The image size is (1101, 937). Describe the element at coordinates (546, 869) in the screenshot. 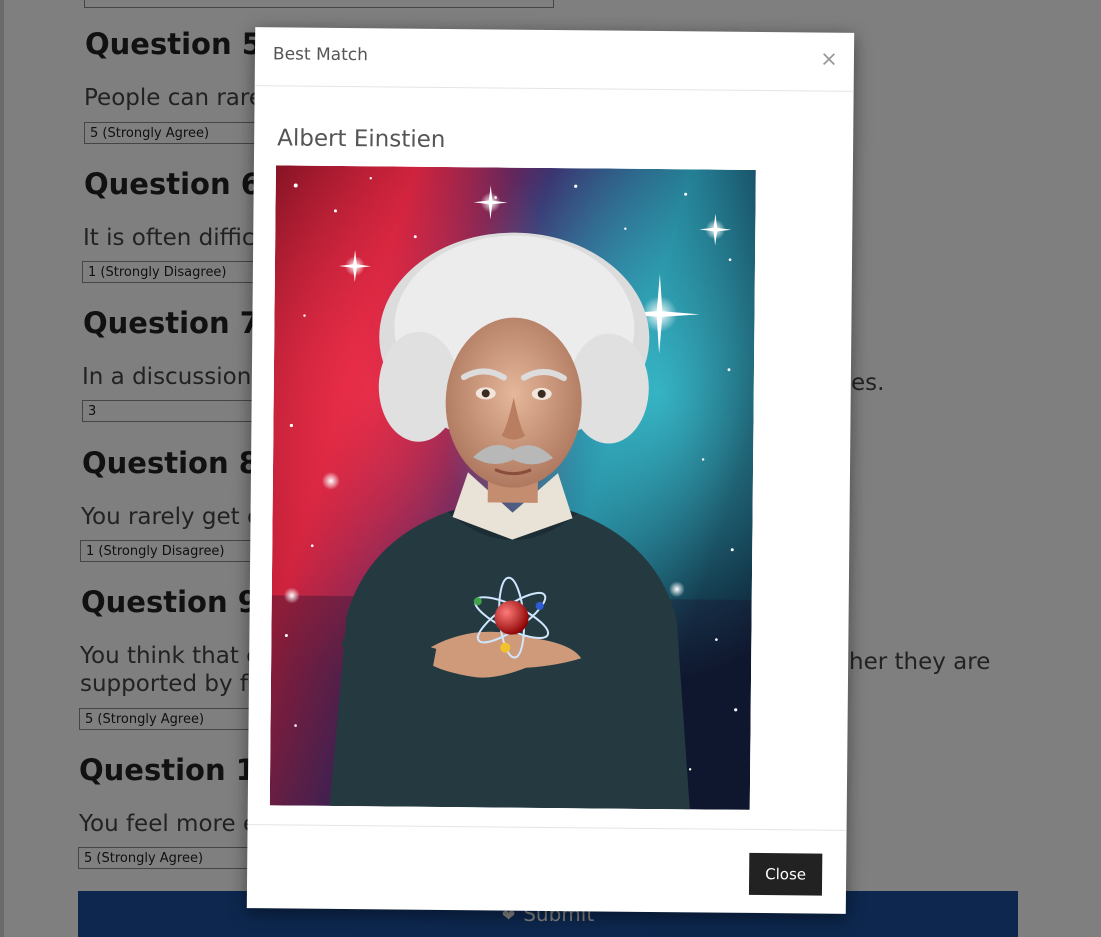

I see `modal-footer: Close` at that location.